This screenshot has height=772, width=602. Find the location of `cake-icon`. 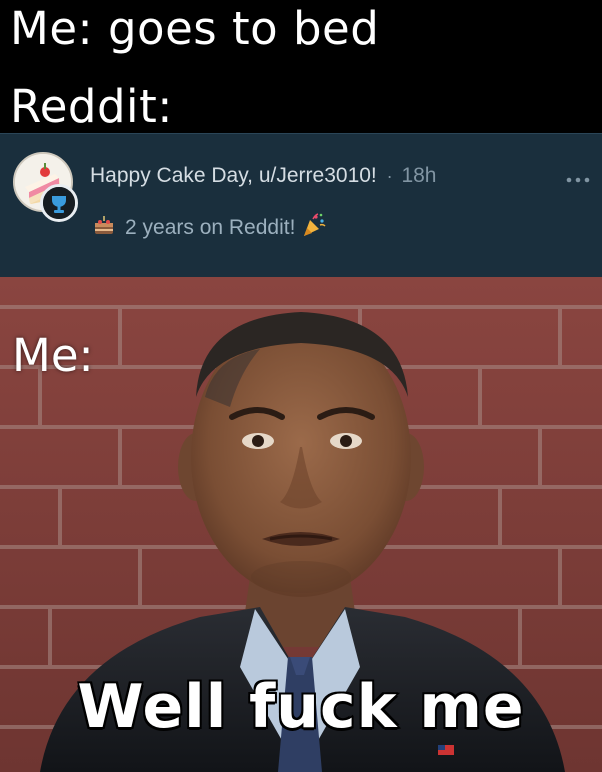

cake-icon is located at coordinates (104, 228).